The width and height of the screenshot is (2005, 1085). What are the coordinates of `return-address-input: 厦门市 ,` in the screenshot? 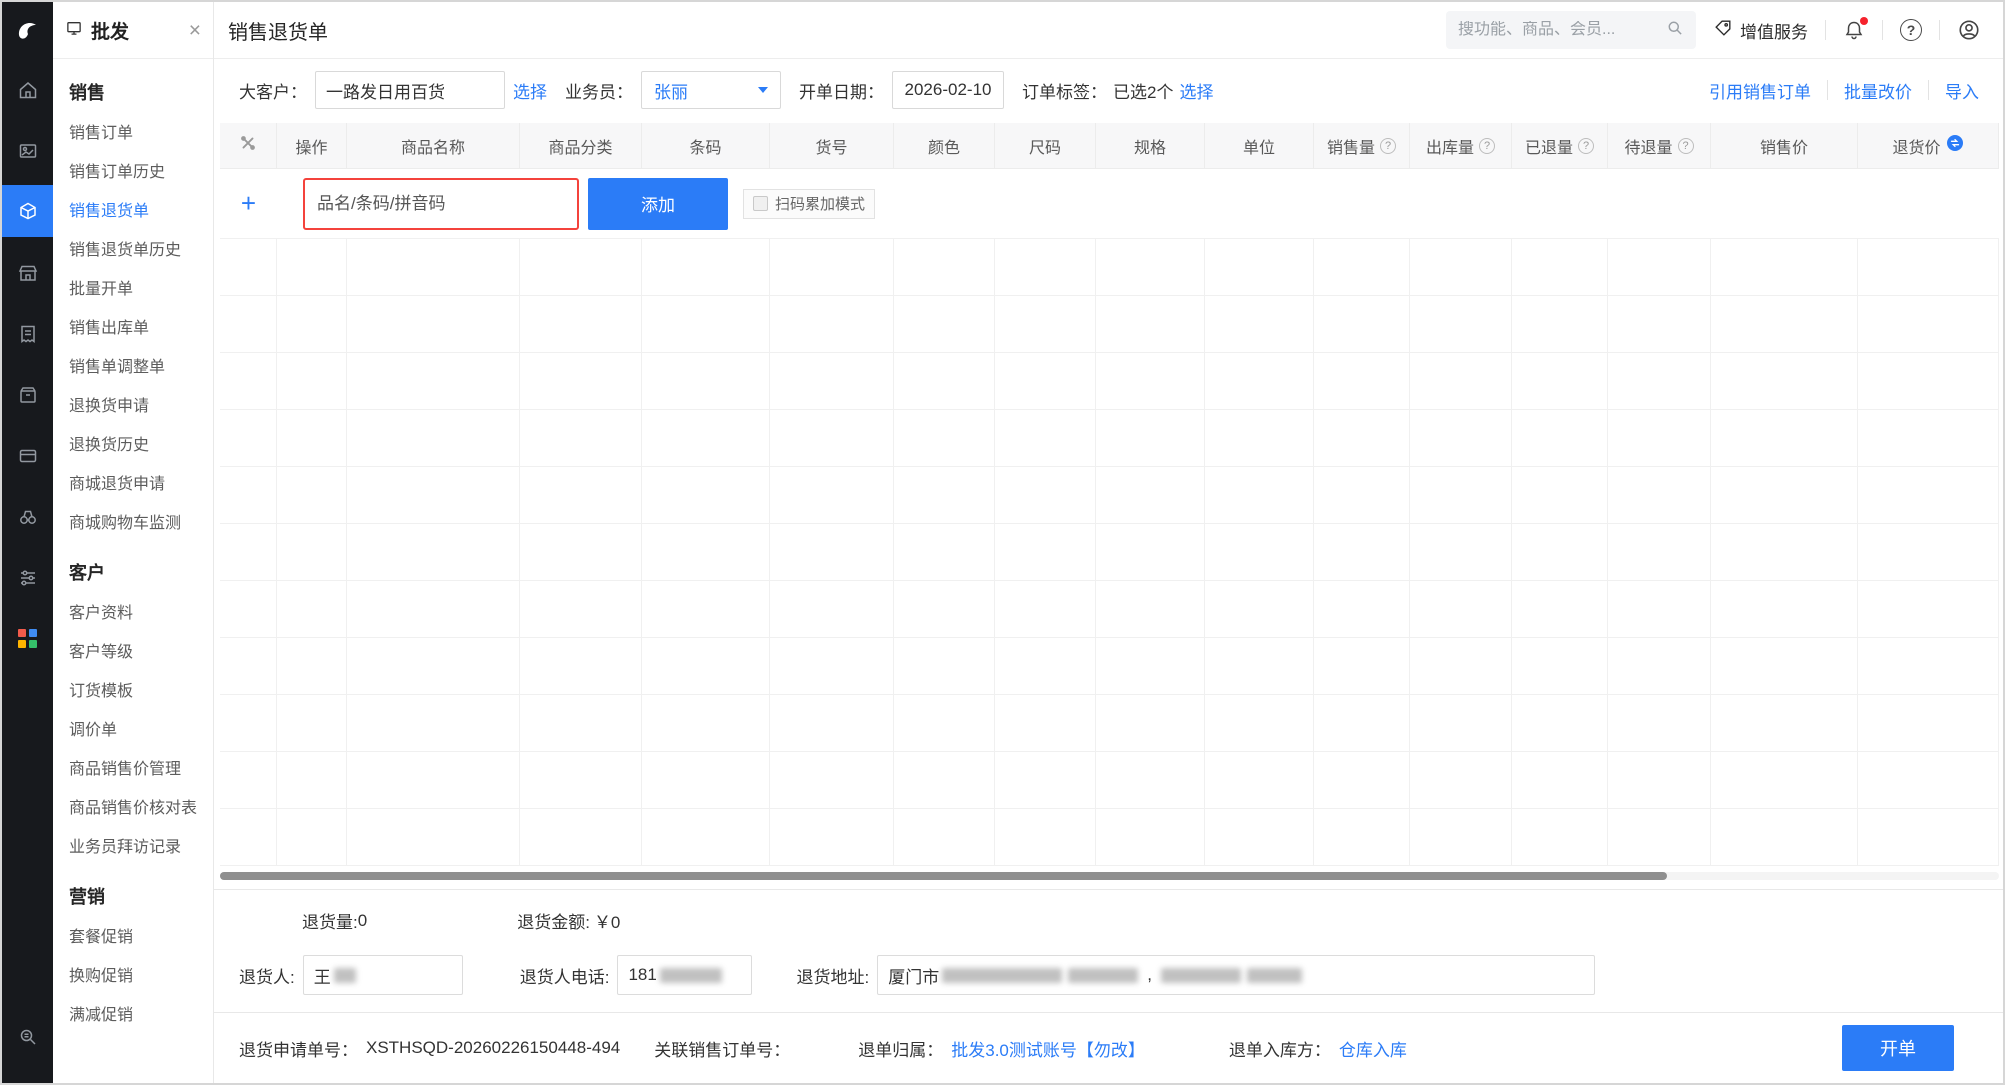 It's located at (1236, 975).